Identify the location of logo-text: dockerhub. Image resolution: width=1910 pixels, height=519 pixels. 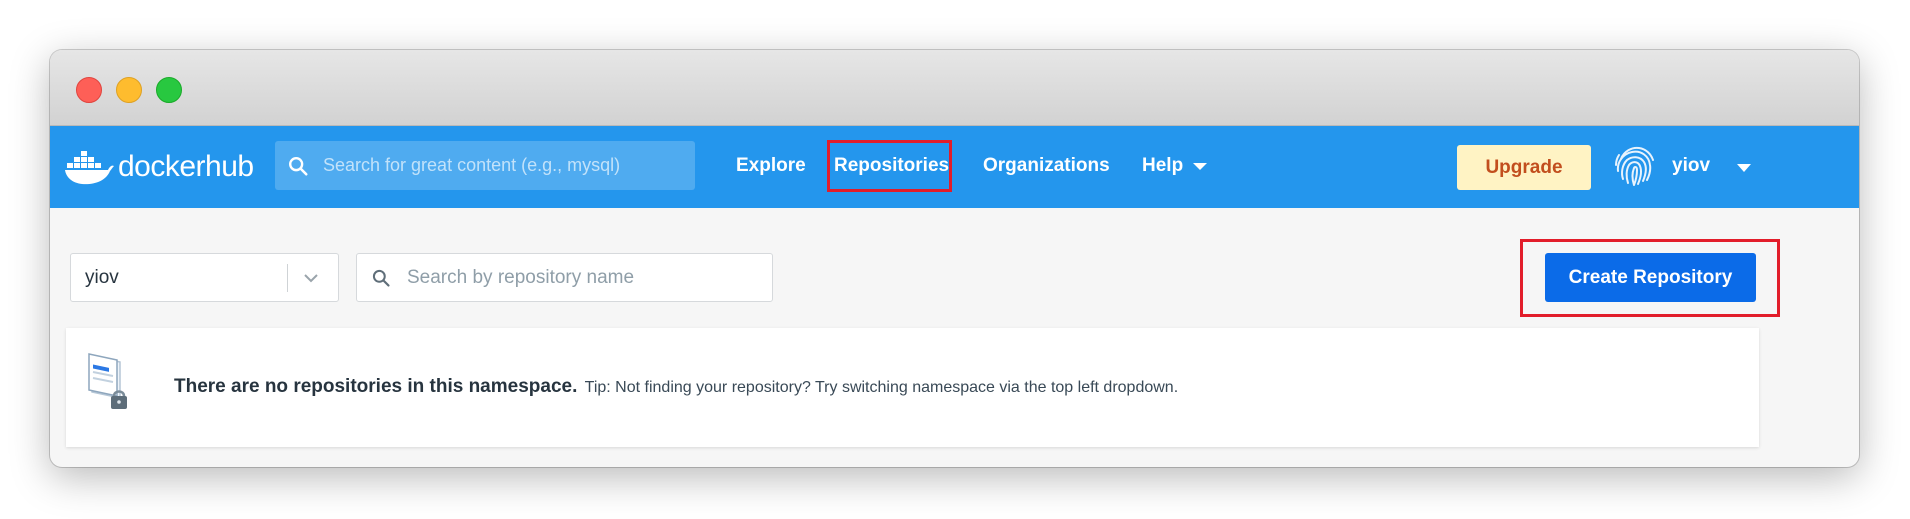
(186, 166).